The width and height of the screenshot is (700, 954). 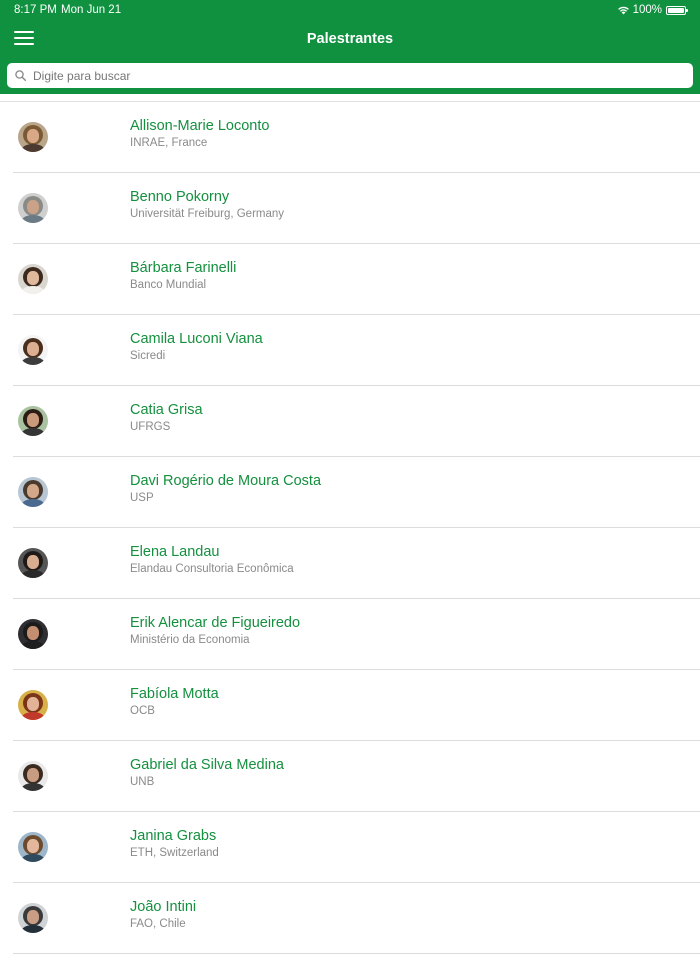 I want to click on speaker-row: Allison-Marie Loconto INRAE, France, so click(x=350, y=137).